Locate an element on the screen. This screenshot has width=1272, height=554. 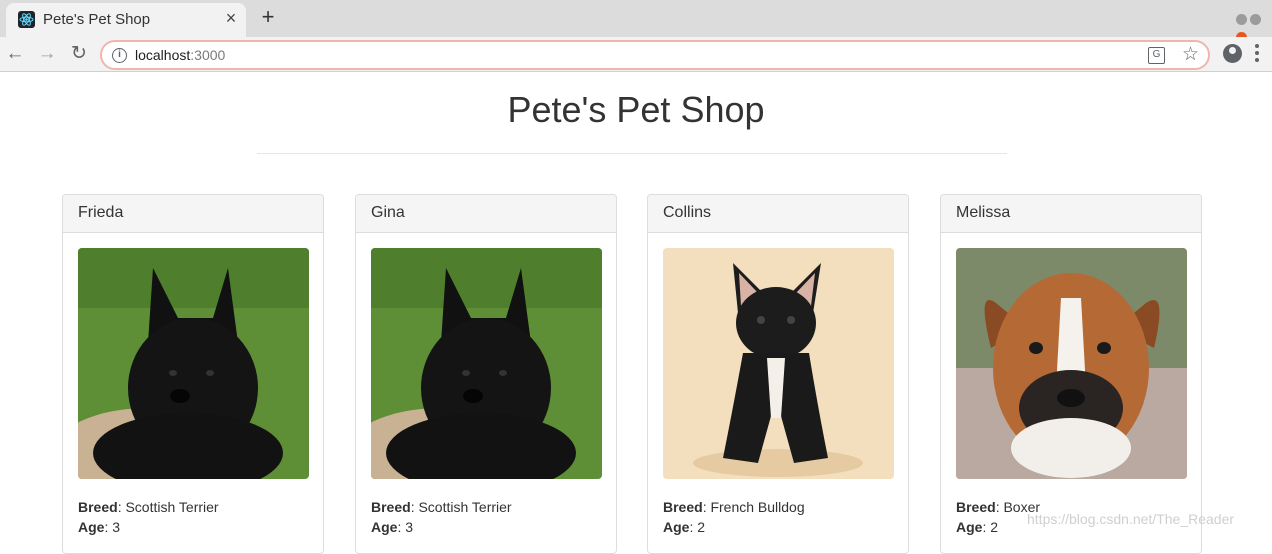
page-title: Pete's Pet Shop is located at coordinates (636, 109).